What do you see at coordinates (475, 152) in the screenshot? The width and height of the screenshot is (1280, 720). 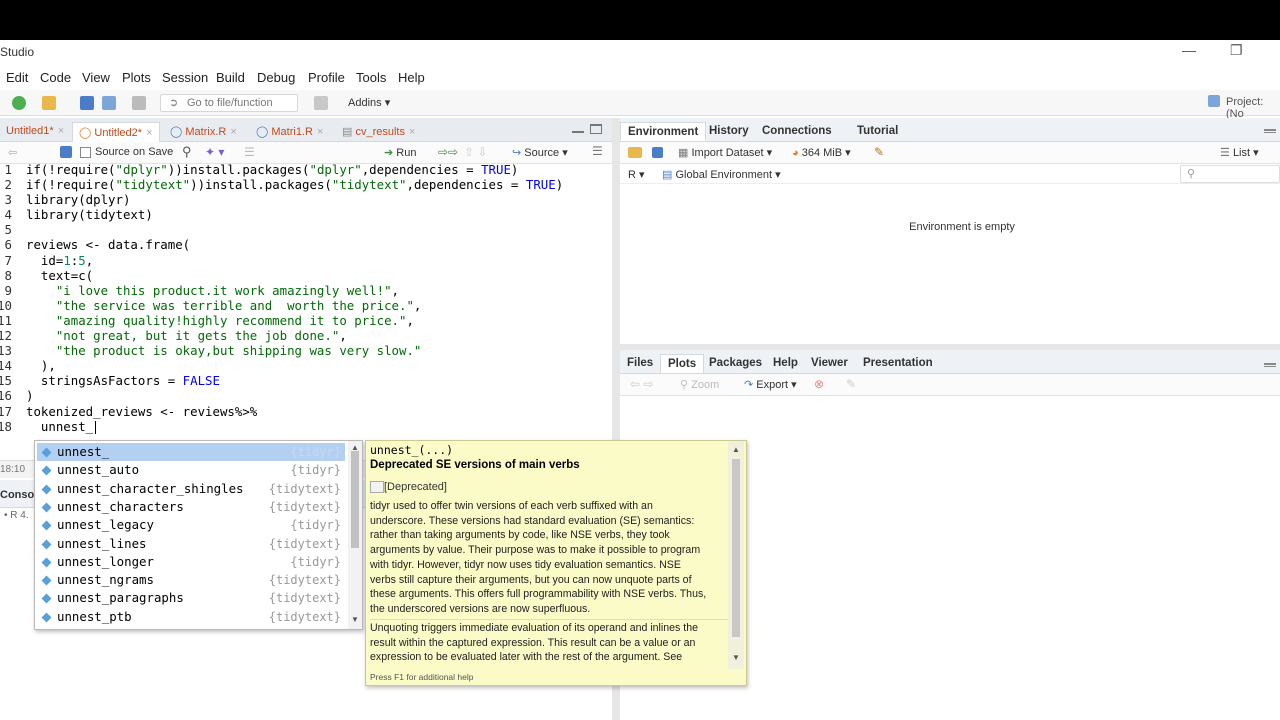 I see `up-arrow-icon: ⇧ ⇩` at bounding box center [475, 152].